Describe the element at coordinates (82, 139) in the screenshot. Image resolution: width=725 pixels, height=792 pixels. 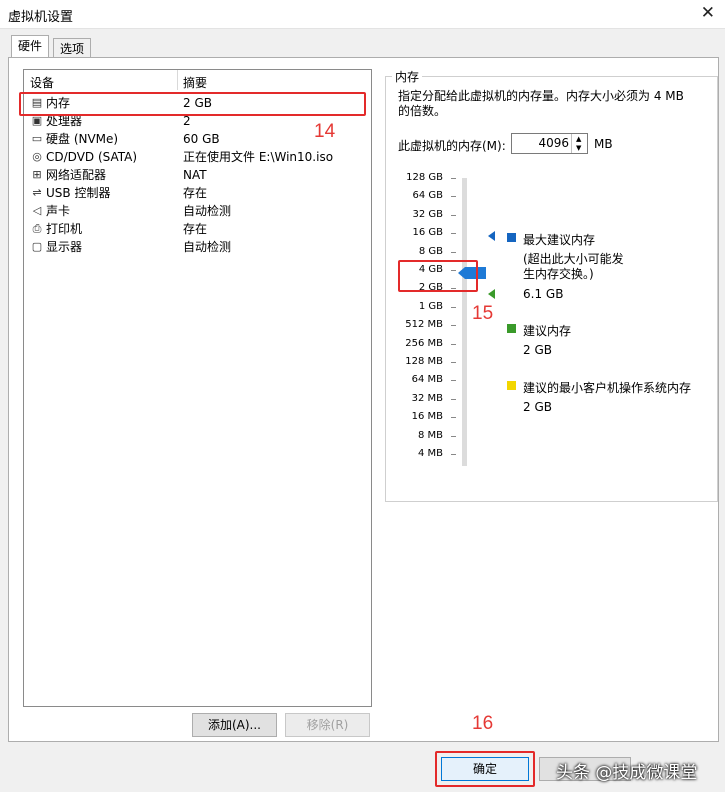
I see `device-name: 硬盘 (NVMe)` at that location.